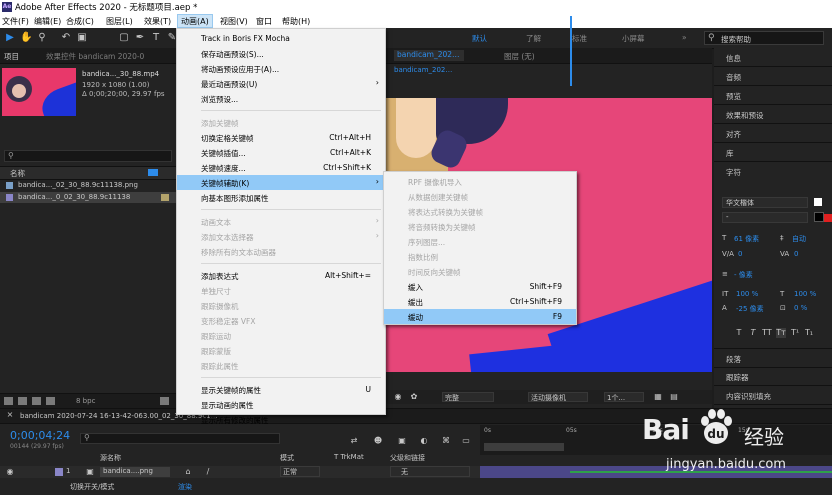 The height and width of the screenshot is (495, 832). Describe the element at coordinates (26, 38) in the screenshot. I see `hand-tool-icon: ✋` at that location.